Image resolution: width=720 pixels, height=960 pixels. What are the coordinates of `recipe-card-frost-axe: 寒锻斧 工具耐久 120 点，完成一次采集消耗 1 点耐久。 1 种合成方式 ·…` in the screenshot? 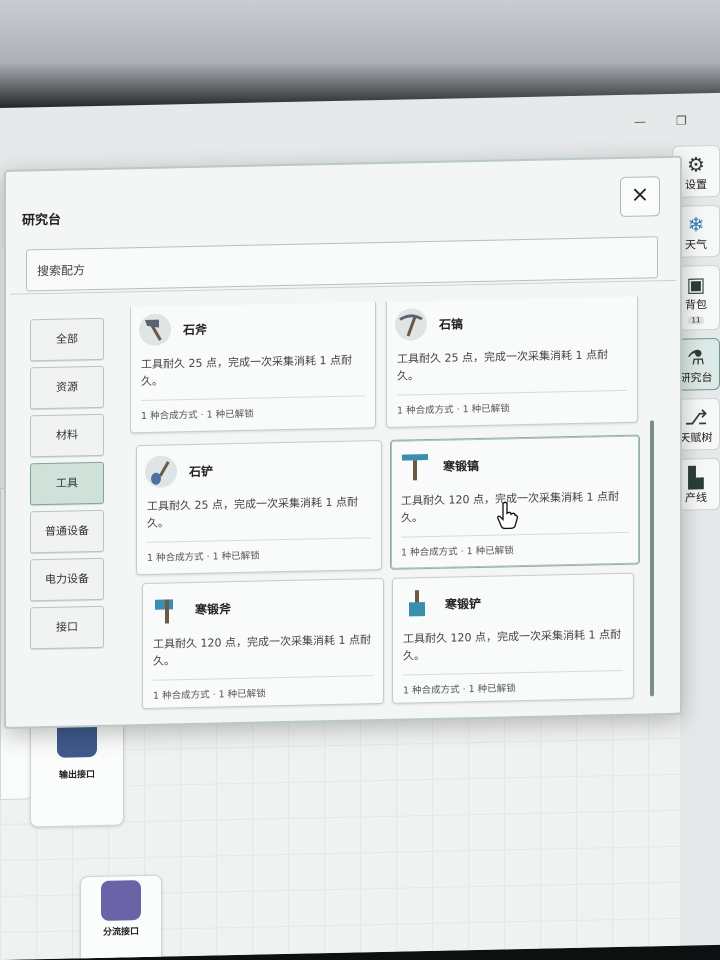 It's located at (263, 643).